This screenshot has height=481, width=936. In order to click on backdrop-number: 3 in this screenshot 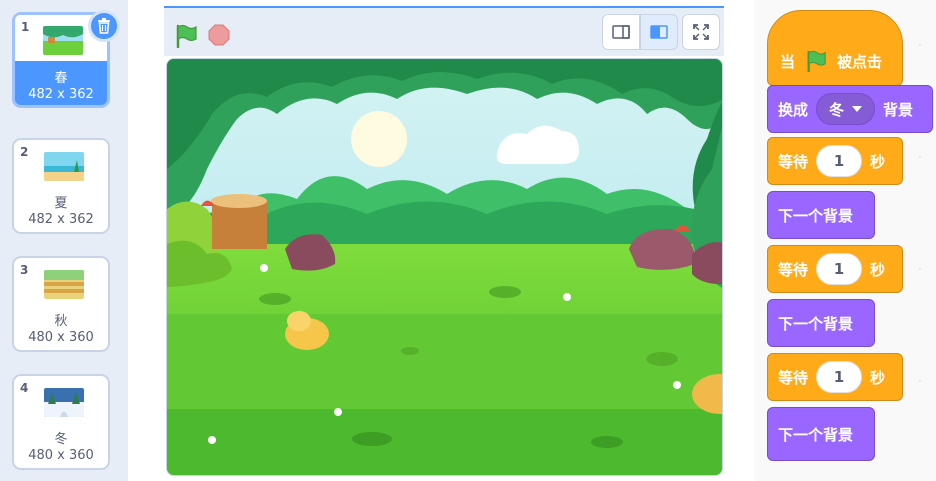, I will do `click(24, 270)`.